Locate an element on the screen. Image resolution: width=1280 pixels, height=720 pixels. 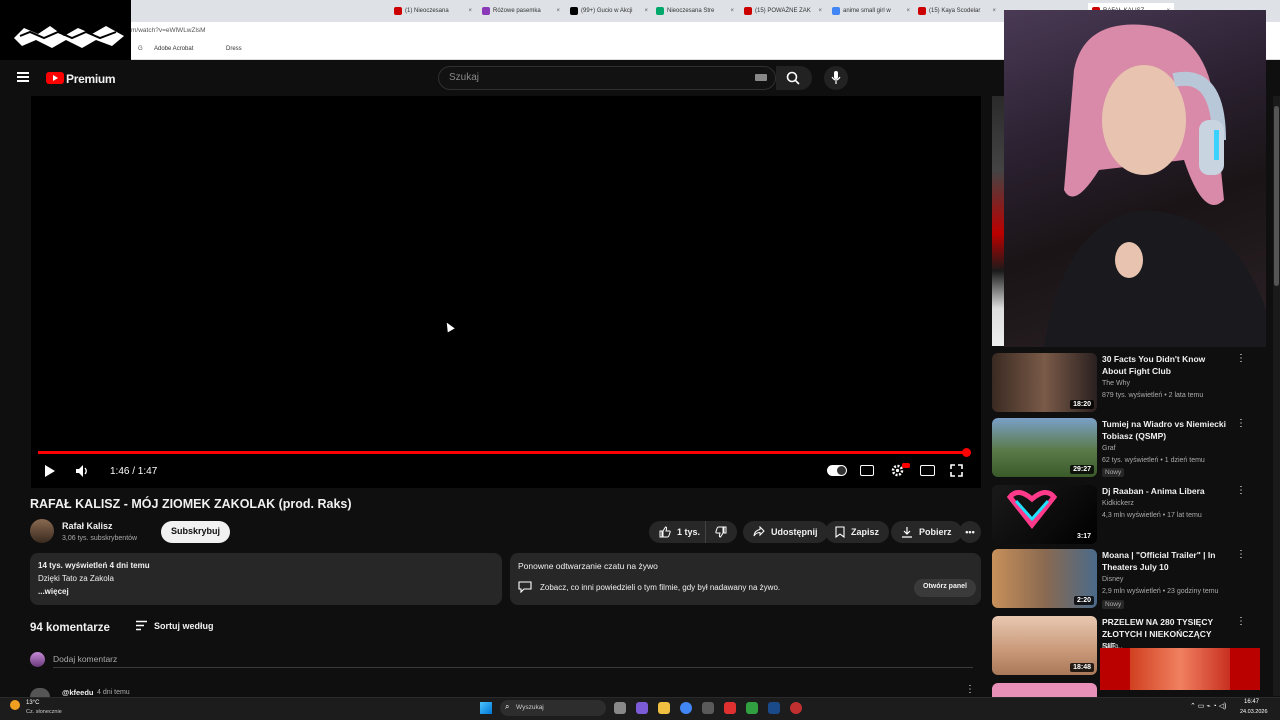
microphone-icon is located at coordinates (836, 77).